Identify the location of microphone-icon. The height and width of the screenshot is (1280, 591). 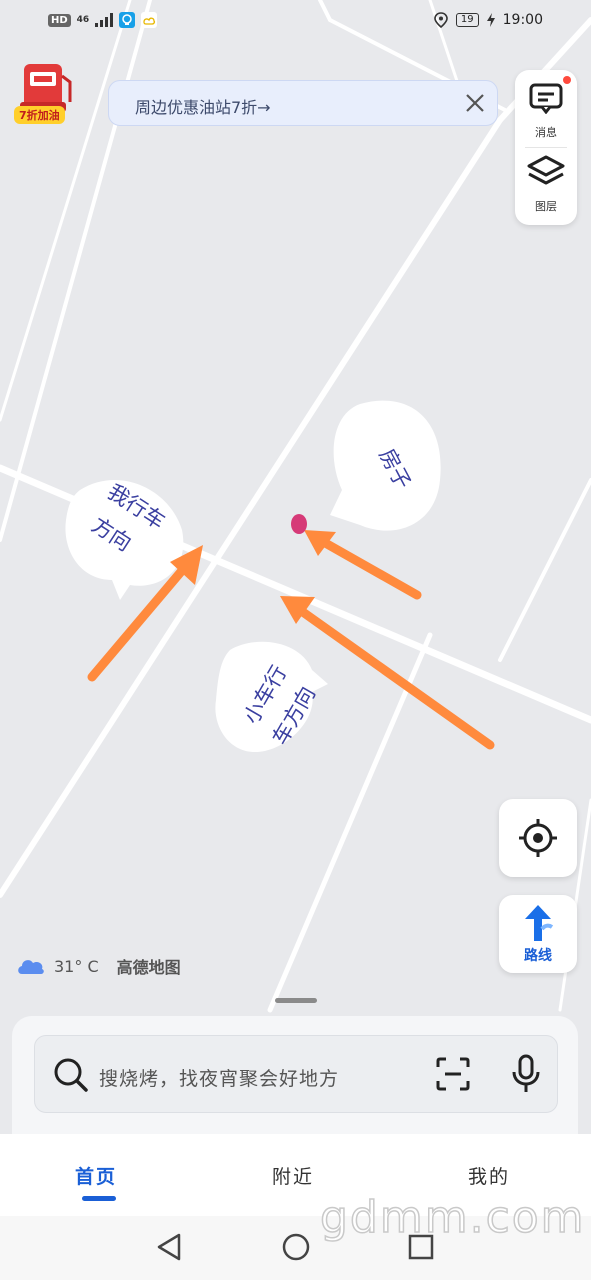
(526, 1074).